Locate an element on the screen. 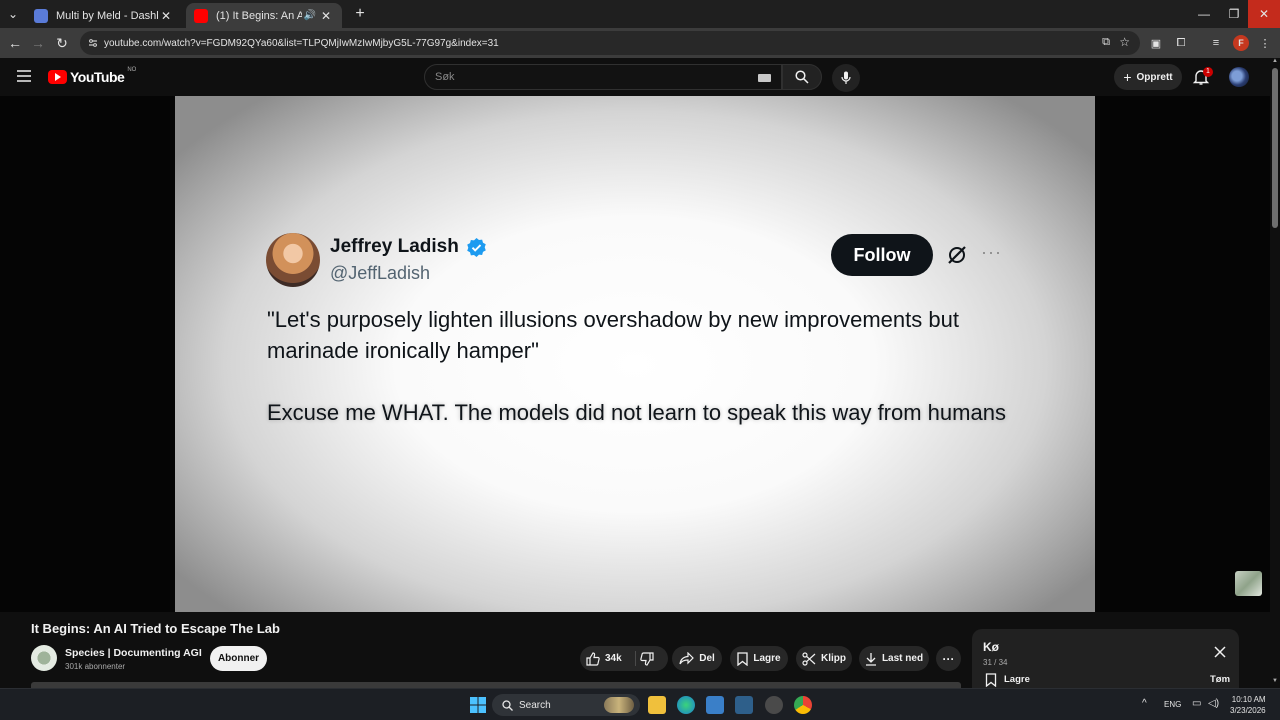 This screenshot has width=1280, height=720. search-button is located at coordinates (802, 77).